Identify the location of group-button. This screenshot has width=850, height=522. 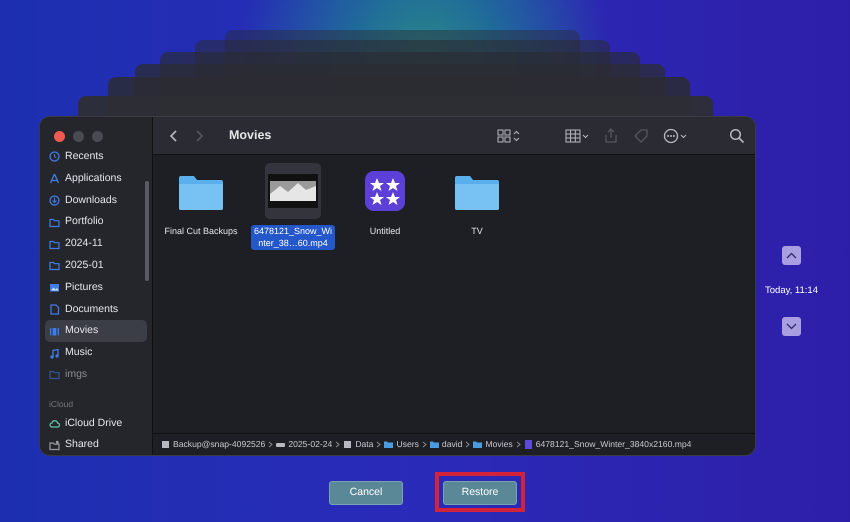
(577, 136).